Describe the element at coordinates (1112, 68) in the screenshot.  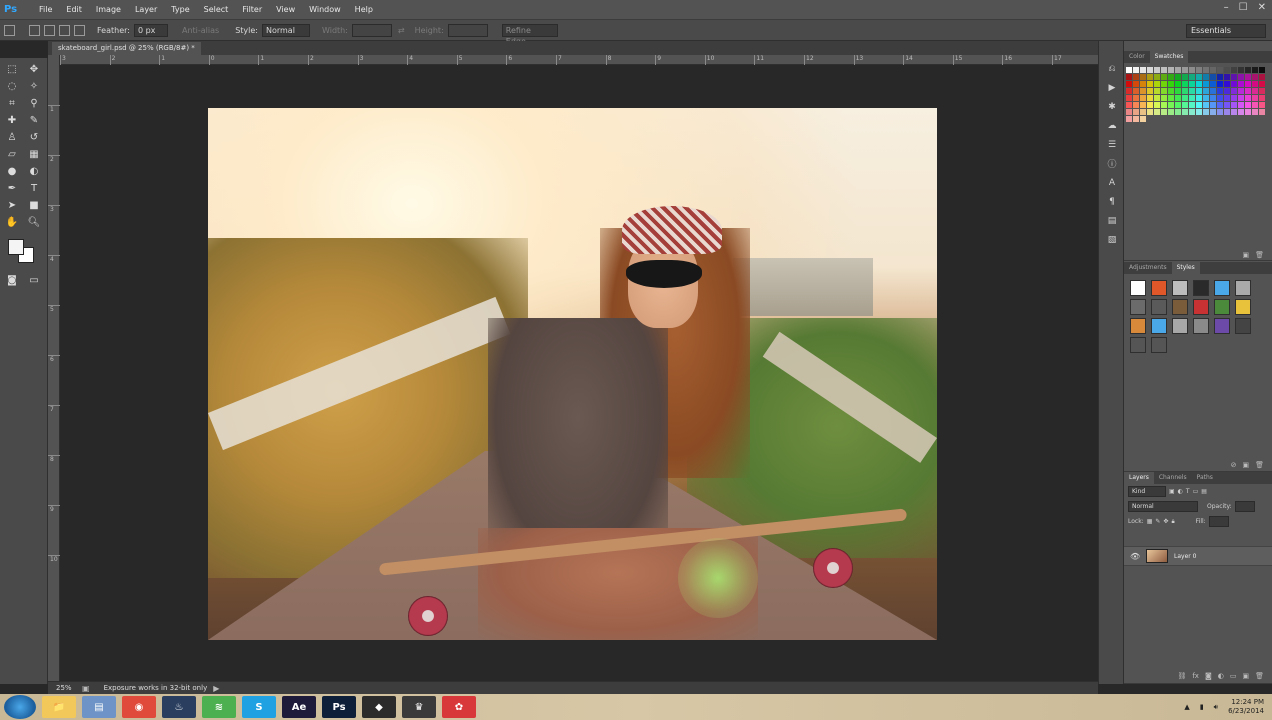
I see `history-icon: ⎌` at that location.